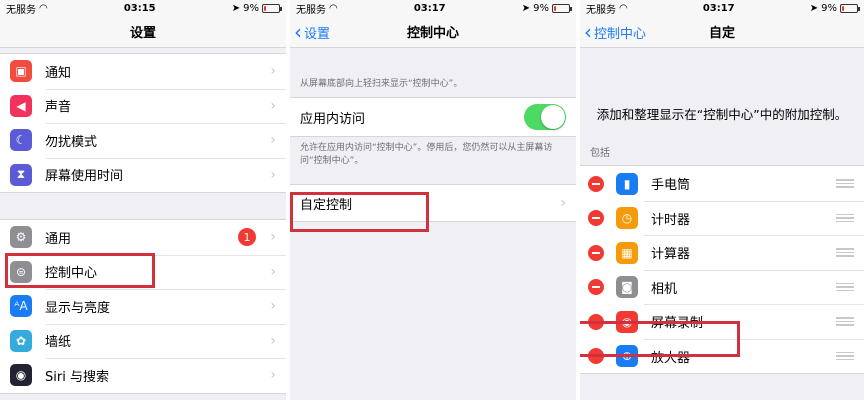 This screenshot has width=864, height=400. Describe the element at coordinates (627, 321) in the screenshot. I see `record-icon: ◉` at that location.